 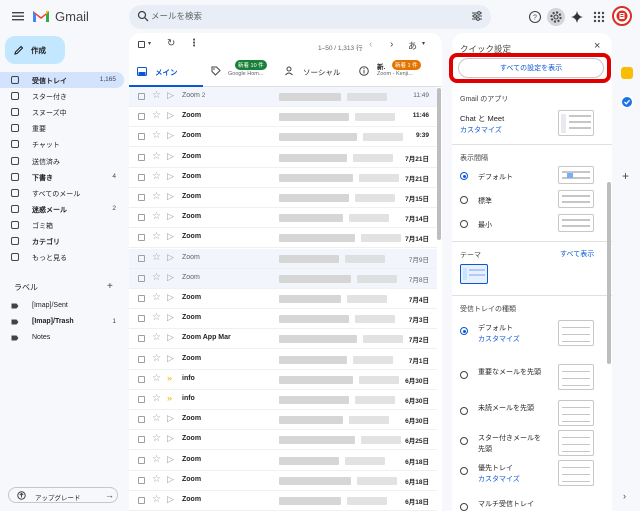 I want to click on email-row: ☆ ▷ Zoom 7月4日, so click(x=283, y=299).